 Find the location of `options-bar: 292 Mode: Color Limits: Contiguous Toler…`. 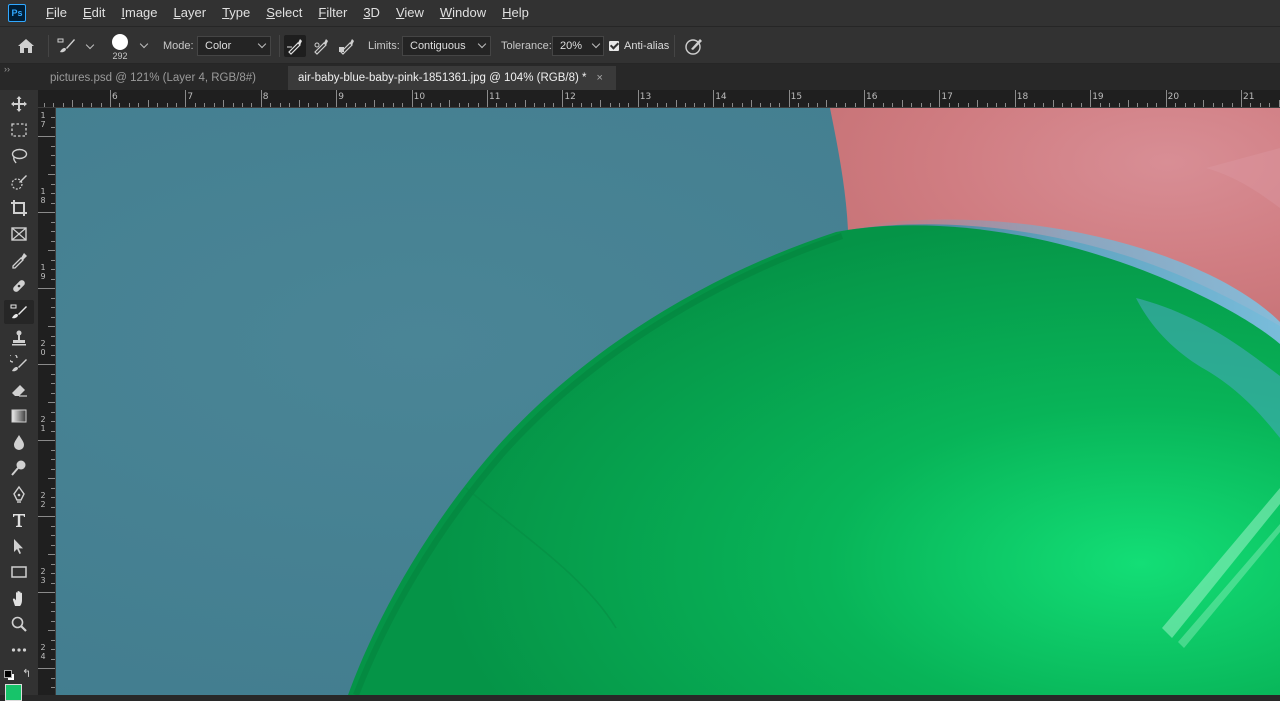

options-bar: 292 Mode: Color Limits: Contiguous Toler… is located at coordinates (640, 45).